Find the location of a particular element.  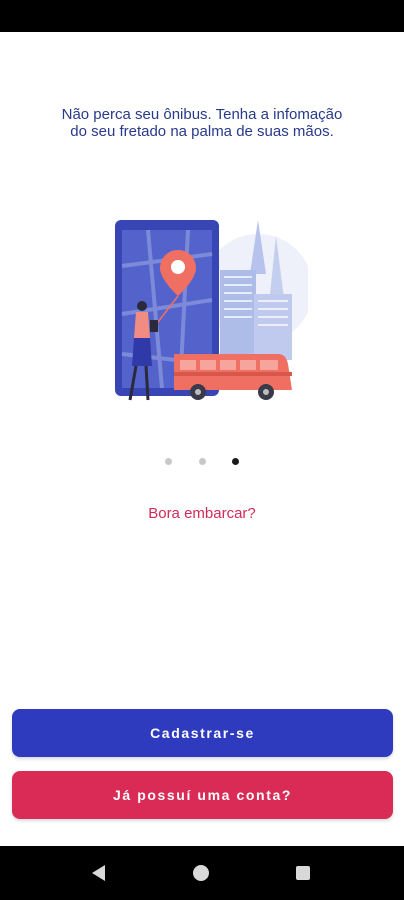

onboarding-illustration is located at coordinates (210, 312).